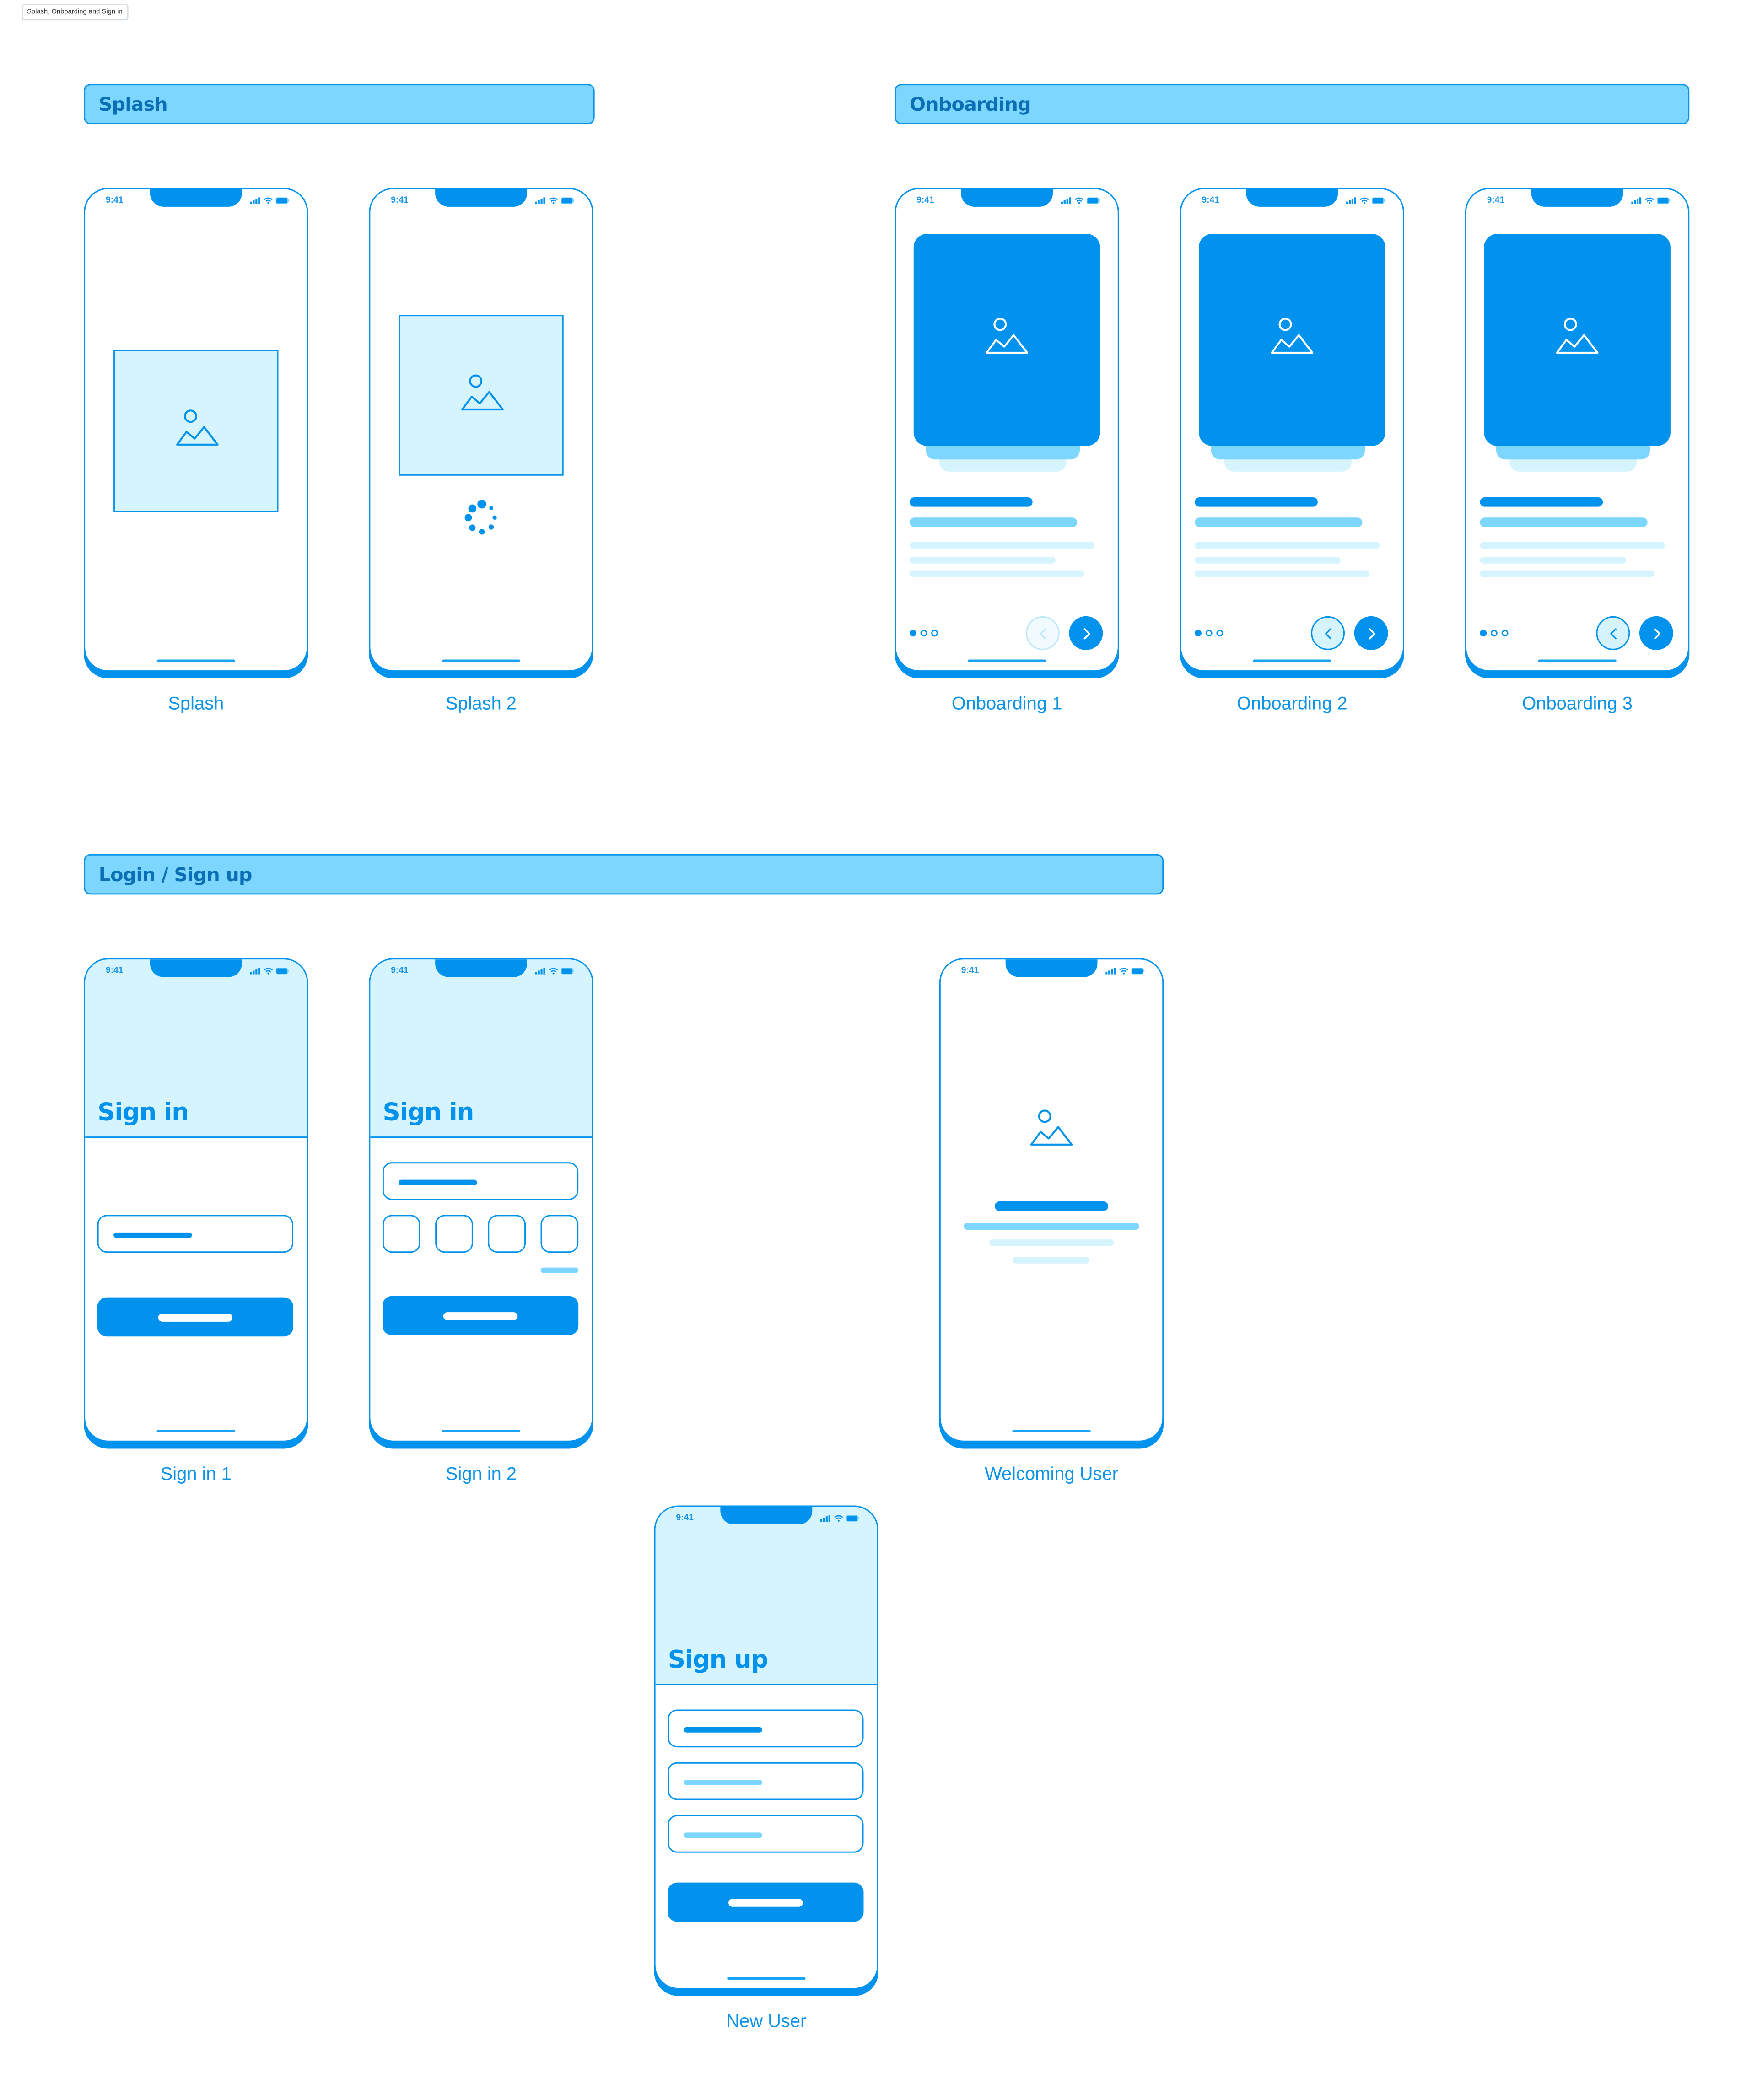  What do you see at coordinates (75, 12) in the screenshot?
I see `frame-tag: Splash, Onboarding and Sign in` at bounding box center [75, 12].